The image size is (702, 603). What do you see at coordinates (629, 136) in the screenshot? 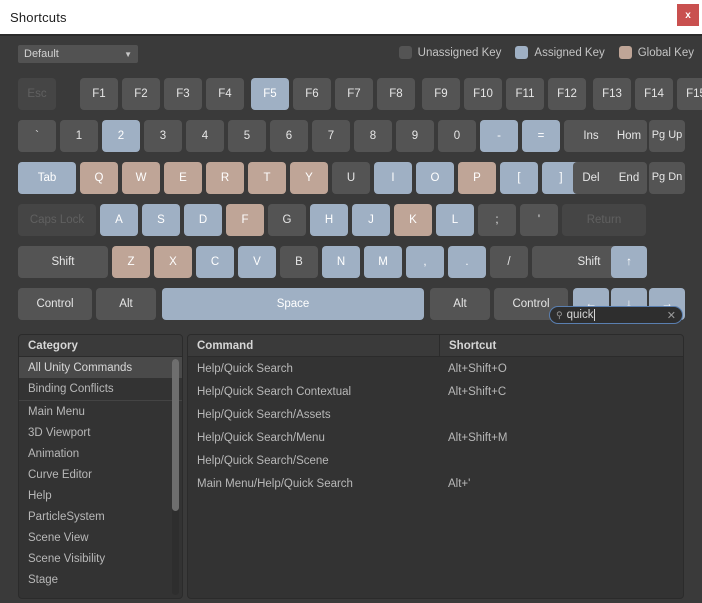
I see `key-hom: Hom` at bounding box center [629, 136].